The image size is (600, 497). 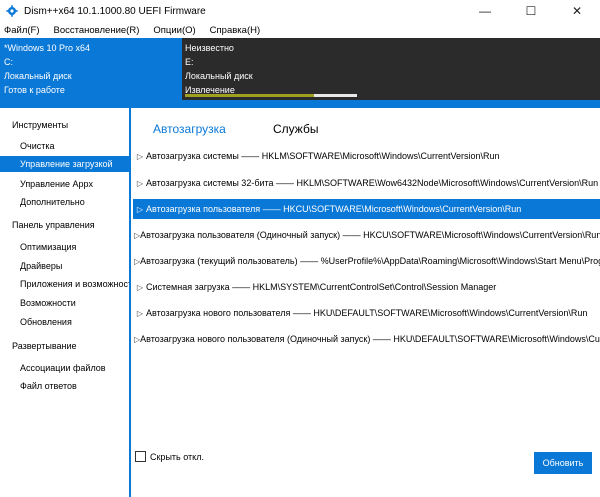 I want to click on disk-type: Локальный диск, so click(x=38, y=76).